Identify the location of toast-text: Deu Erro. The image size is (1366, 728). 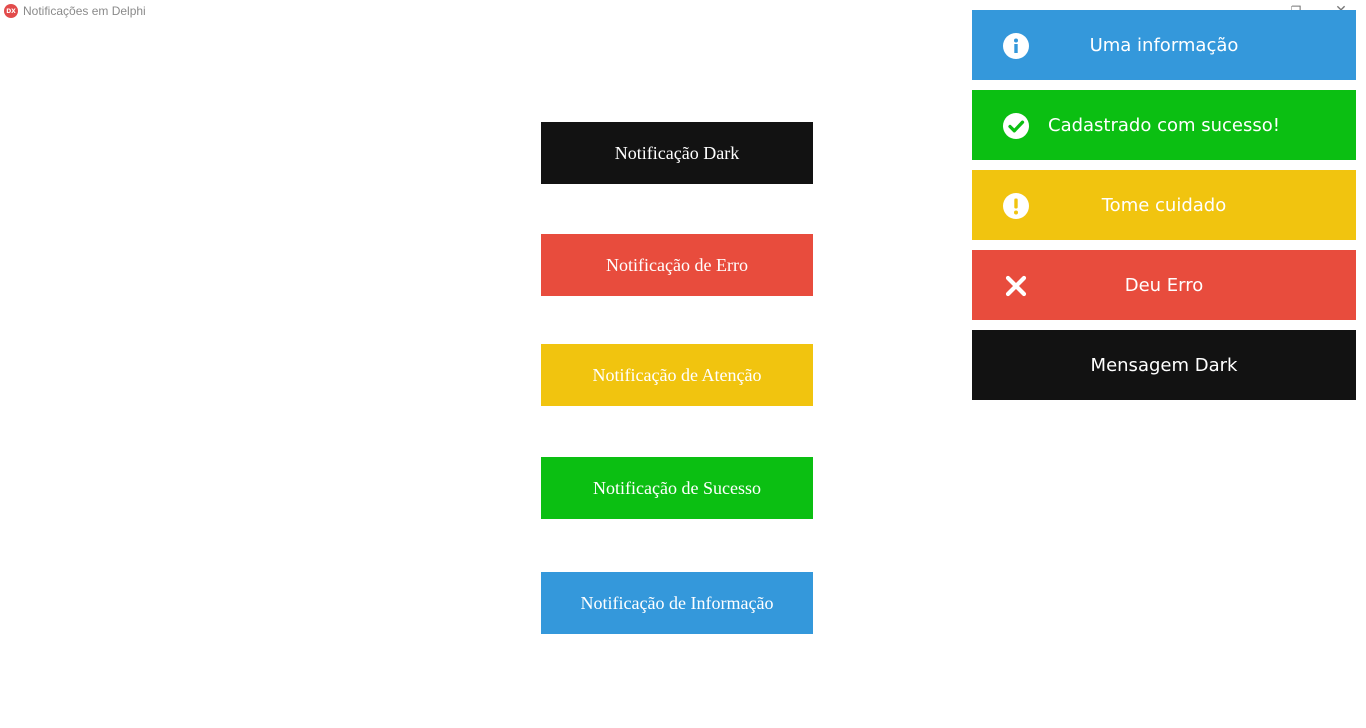
(1164, 285).